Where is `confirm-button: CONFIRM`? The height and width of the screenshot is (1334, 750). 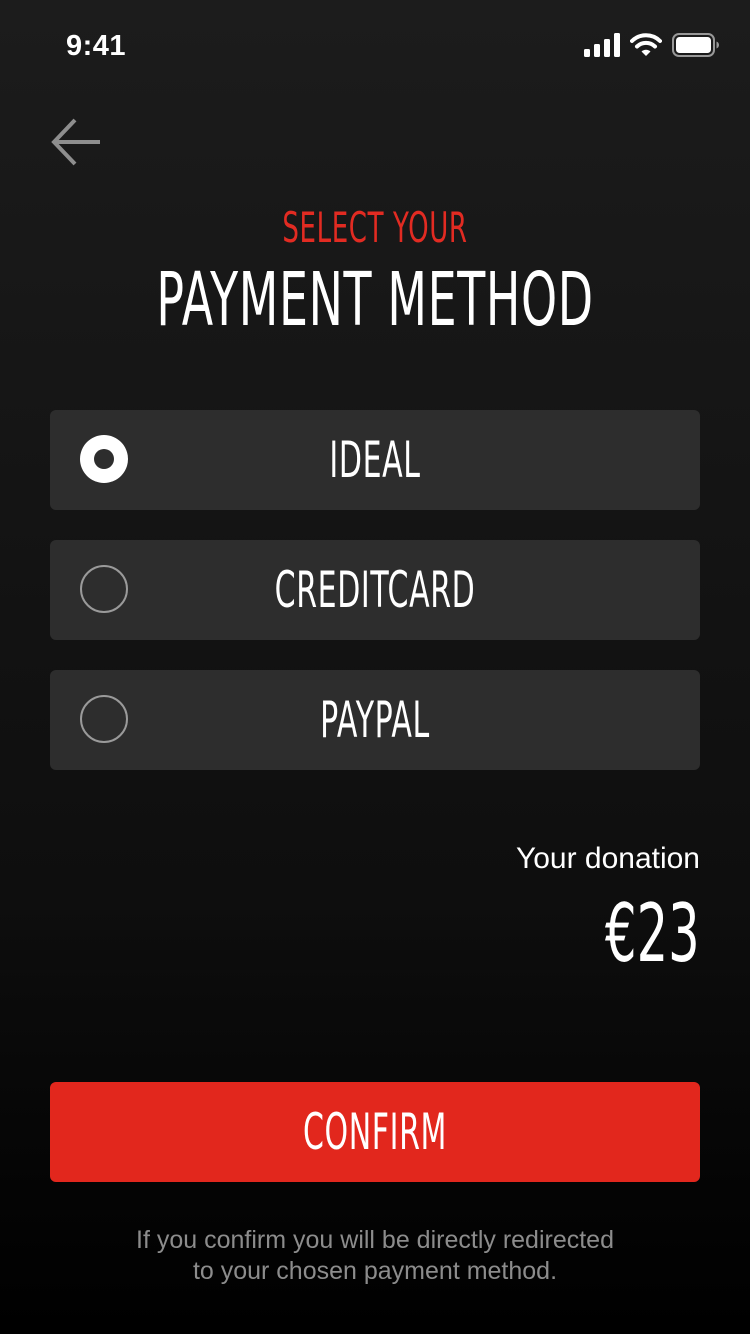
confirm-button: CONFIRM is located at coordinates (375, 1132).